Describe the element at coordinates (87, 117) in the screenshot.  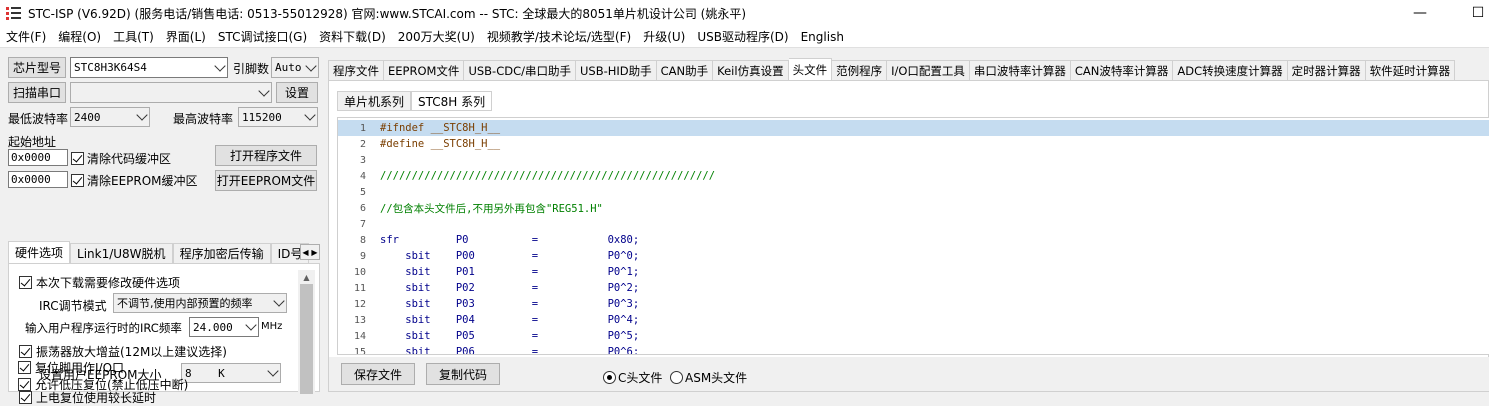
I see `min-baud-value: 2400` at that location.